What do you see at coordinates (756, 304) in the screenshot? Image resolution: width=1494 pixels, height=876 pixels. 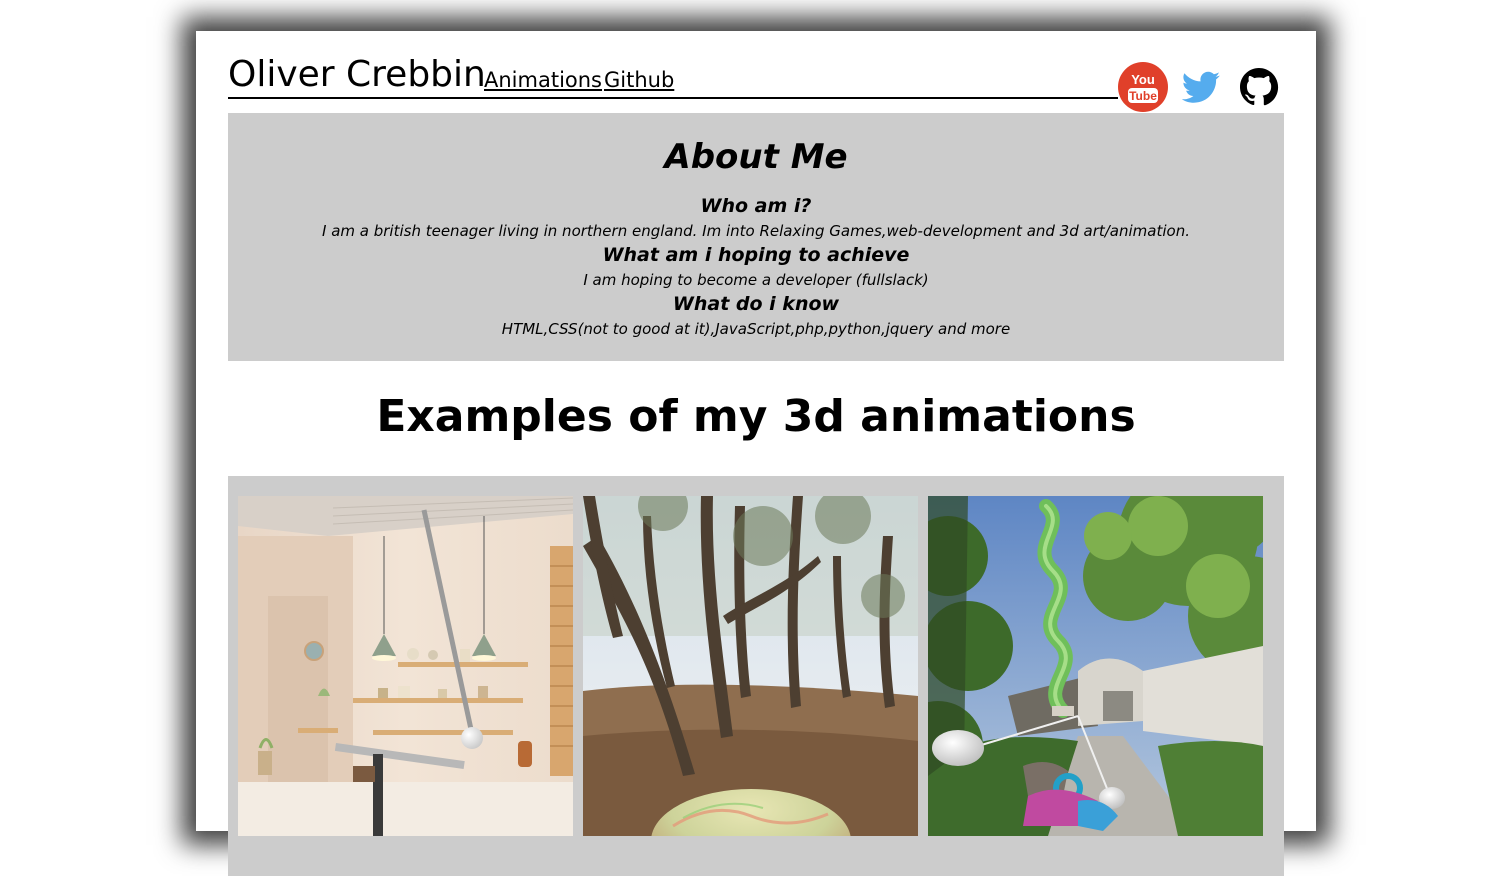 I see `about-question-know: What do i know` at bounding box center [756, 304].